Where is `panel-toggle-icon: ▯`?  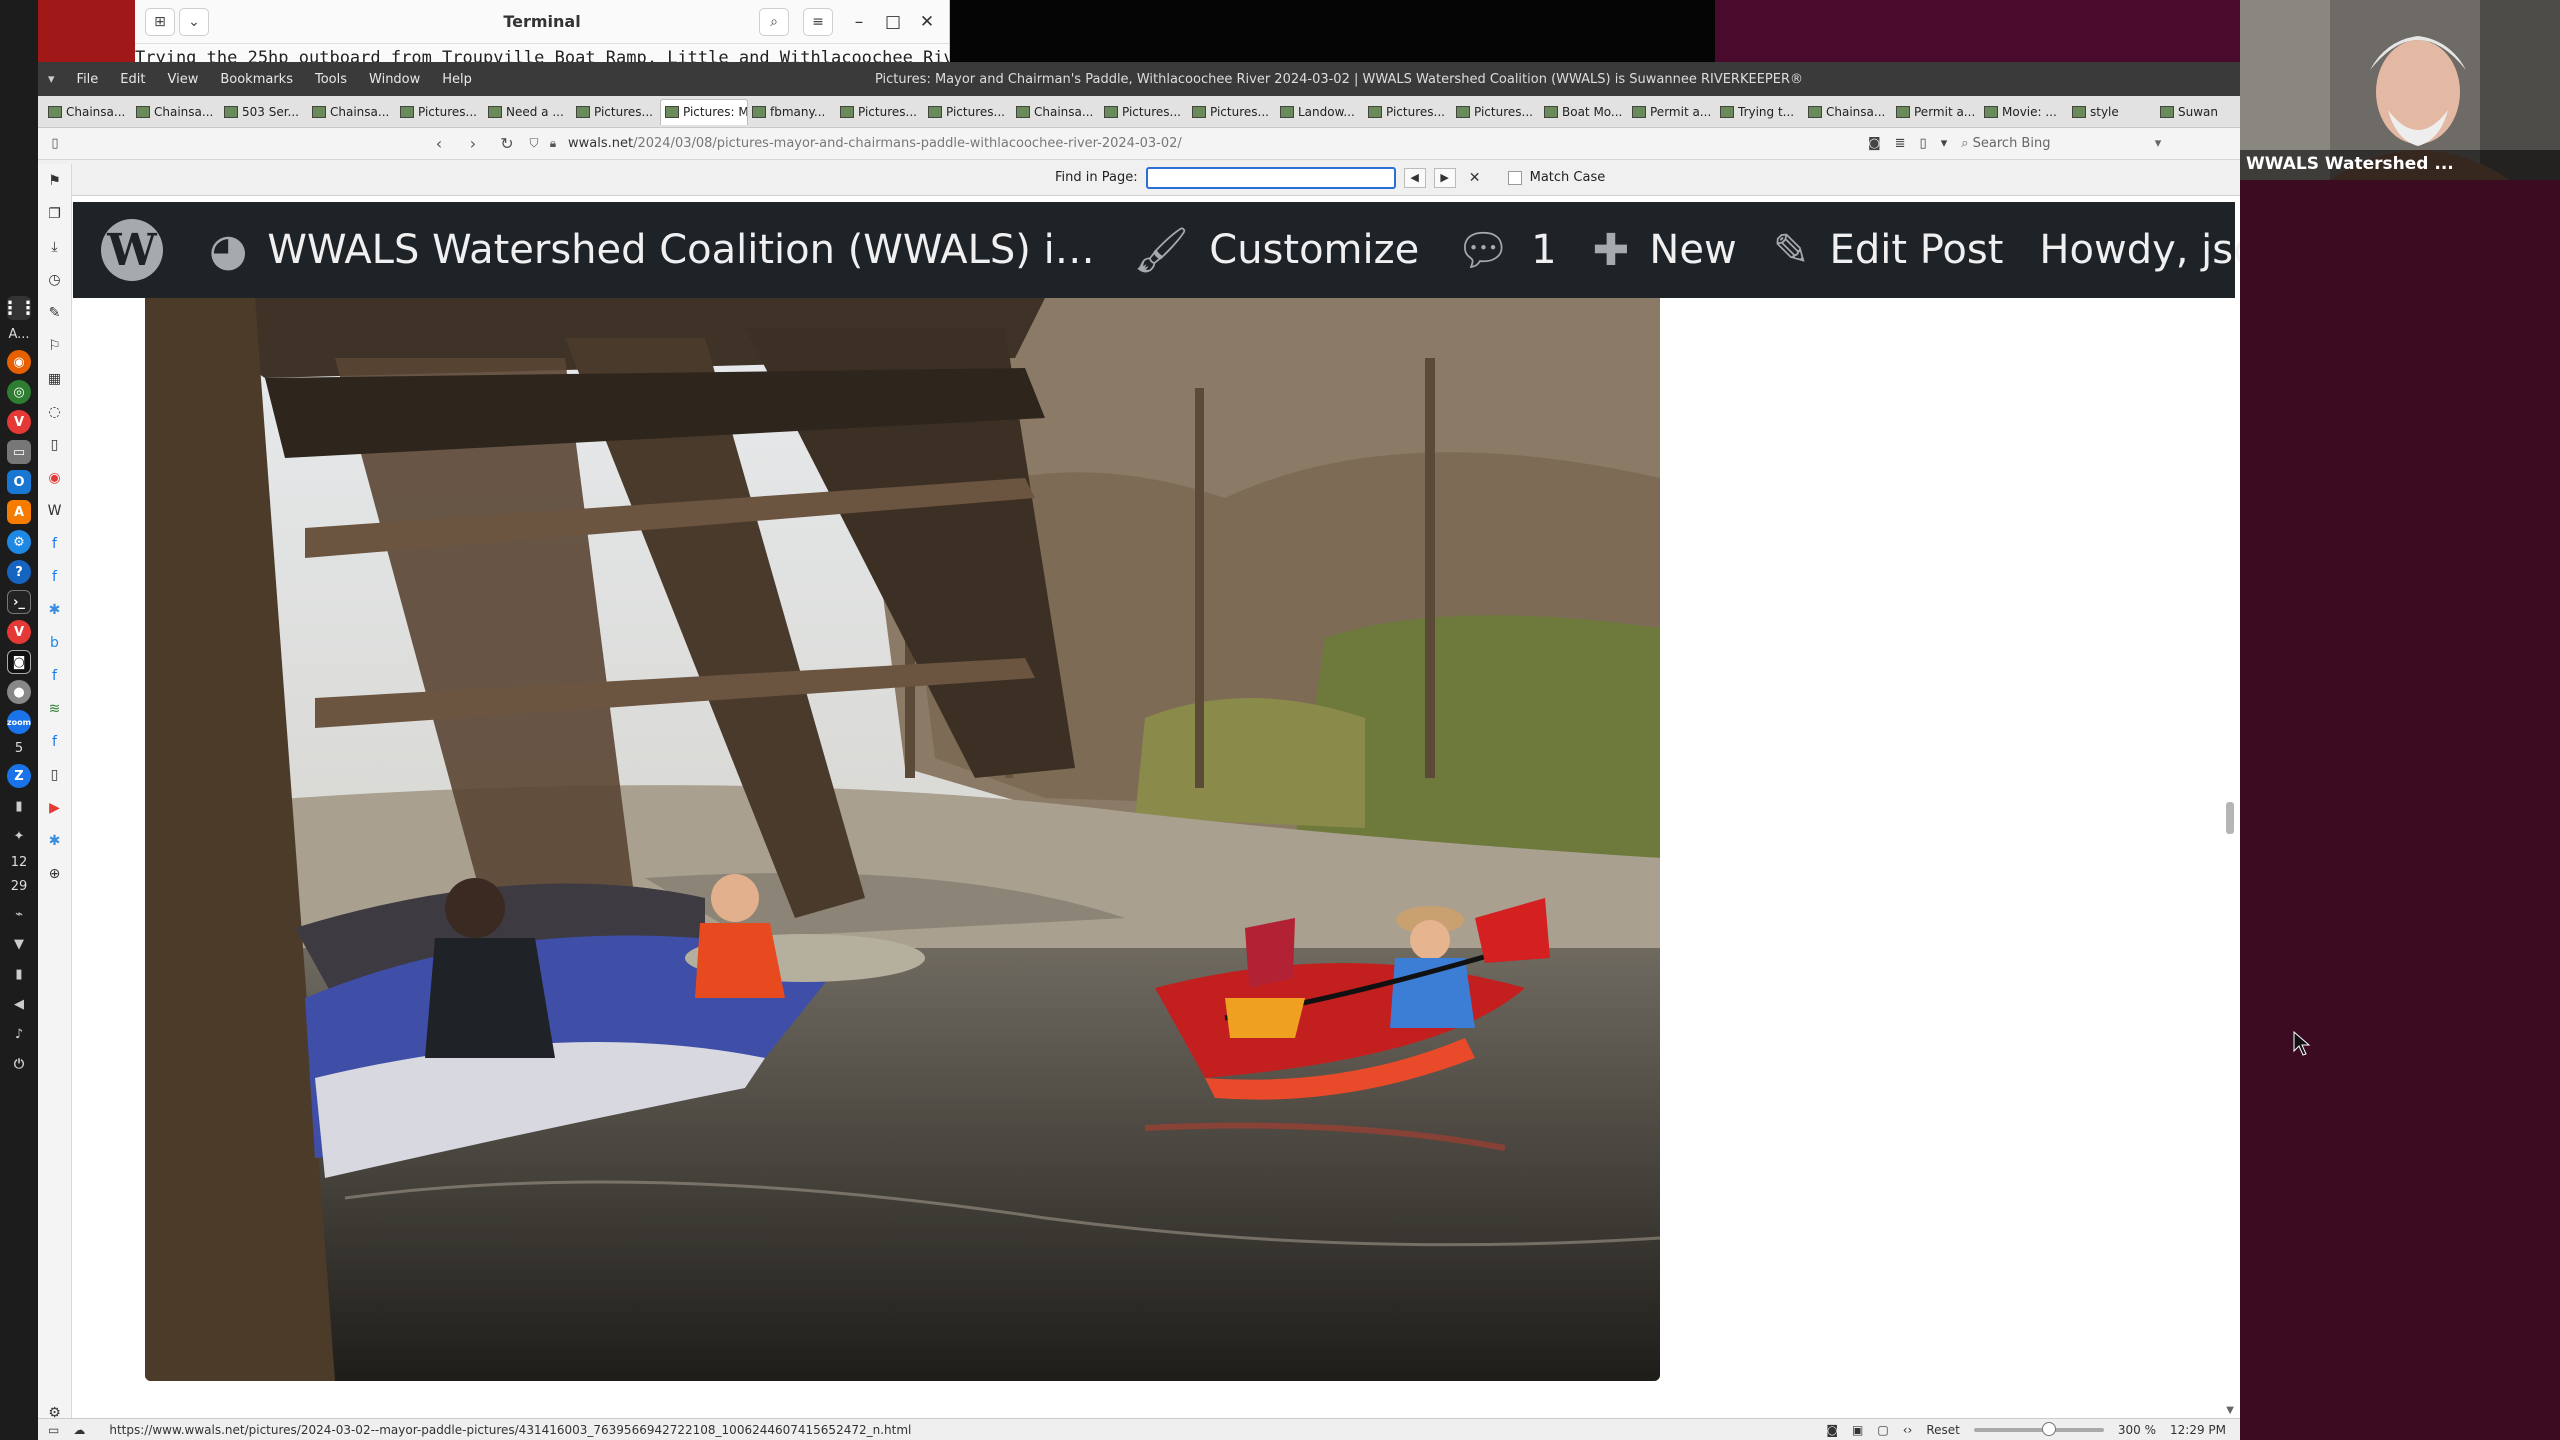 panel-toggle-icon: ▯ is located at coordinates (55, 143).